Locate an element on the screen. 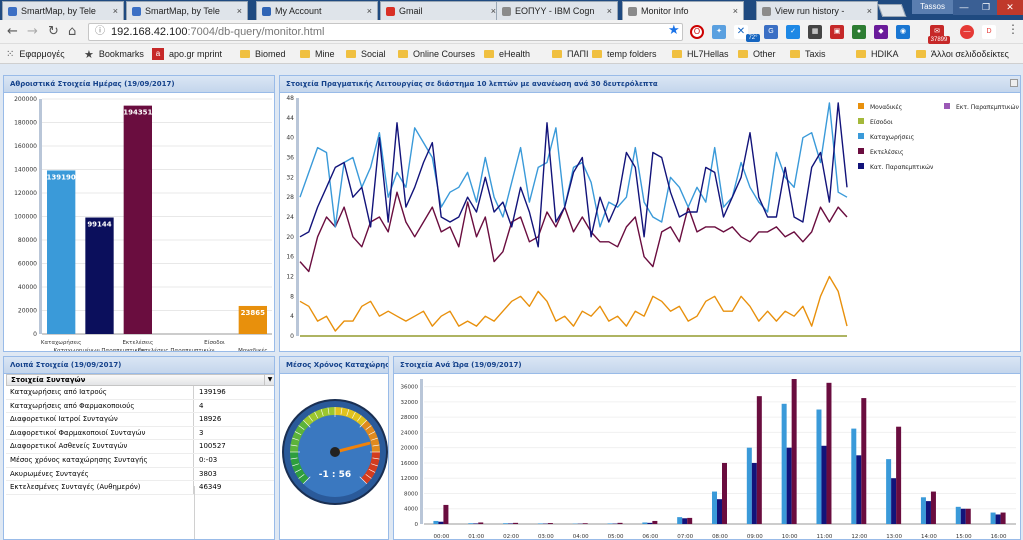 This screenshot has width=1023, height=540. minimize-button: — is located at coordinates (964, 7).